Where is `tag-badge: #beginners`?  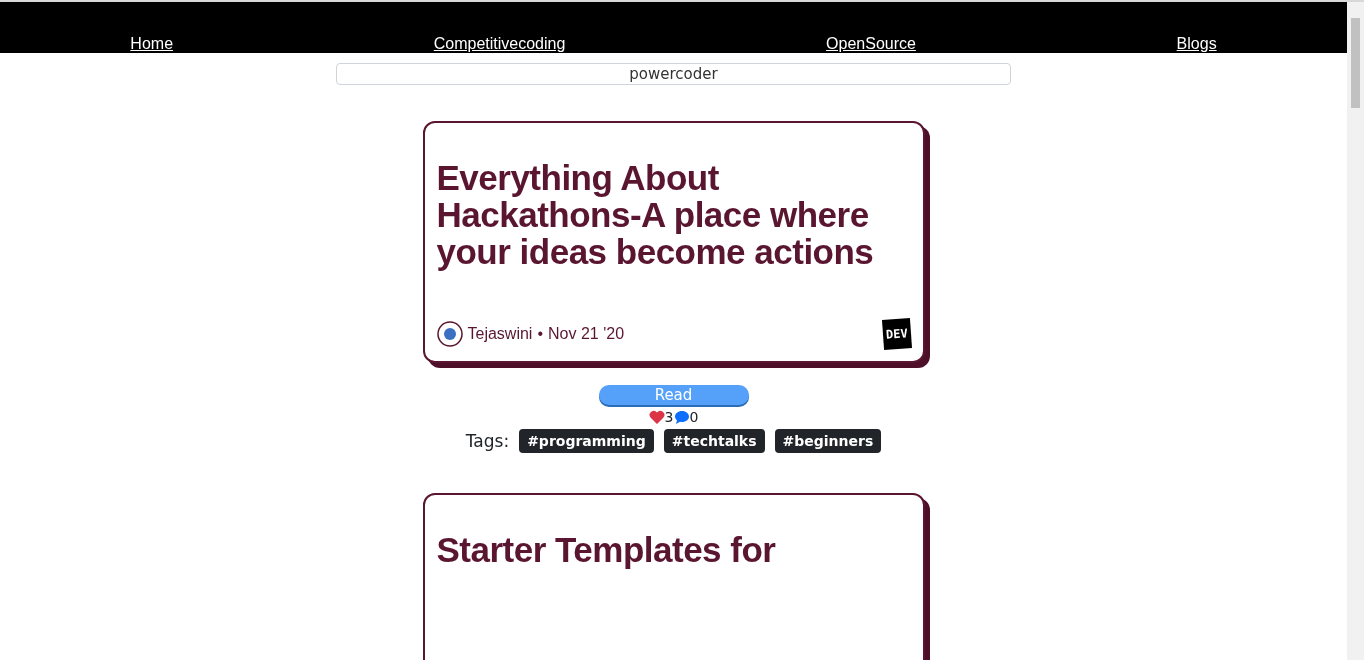 tag-badge: #beginners is located at coordinates (828, 441).